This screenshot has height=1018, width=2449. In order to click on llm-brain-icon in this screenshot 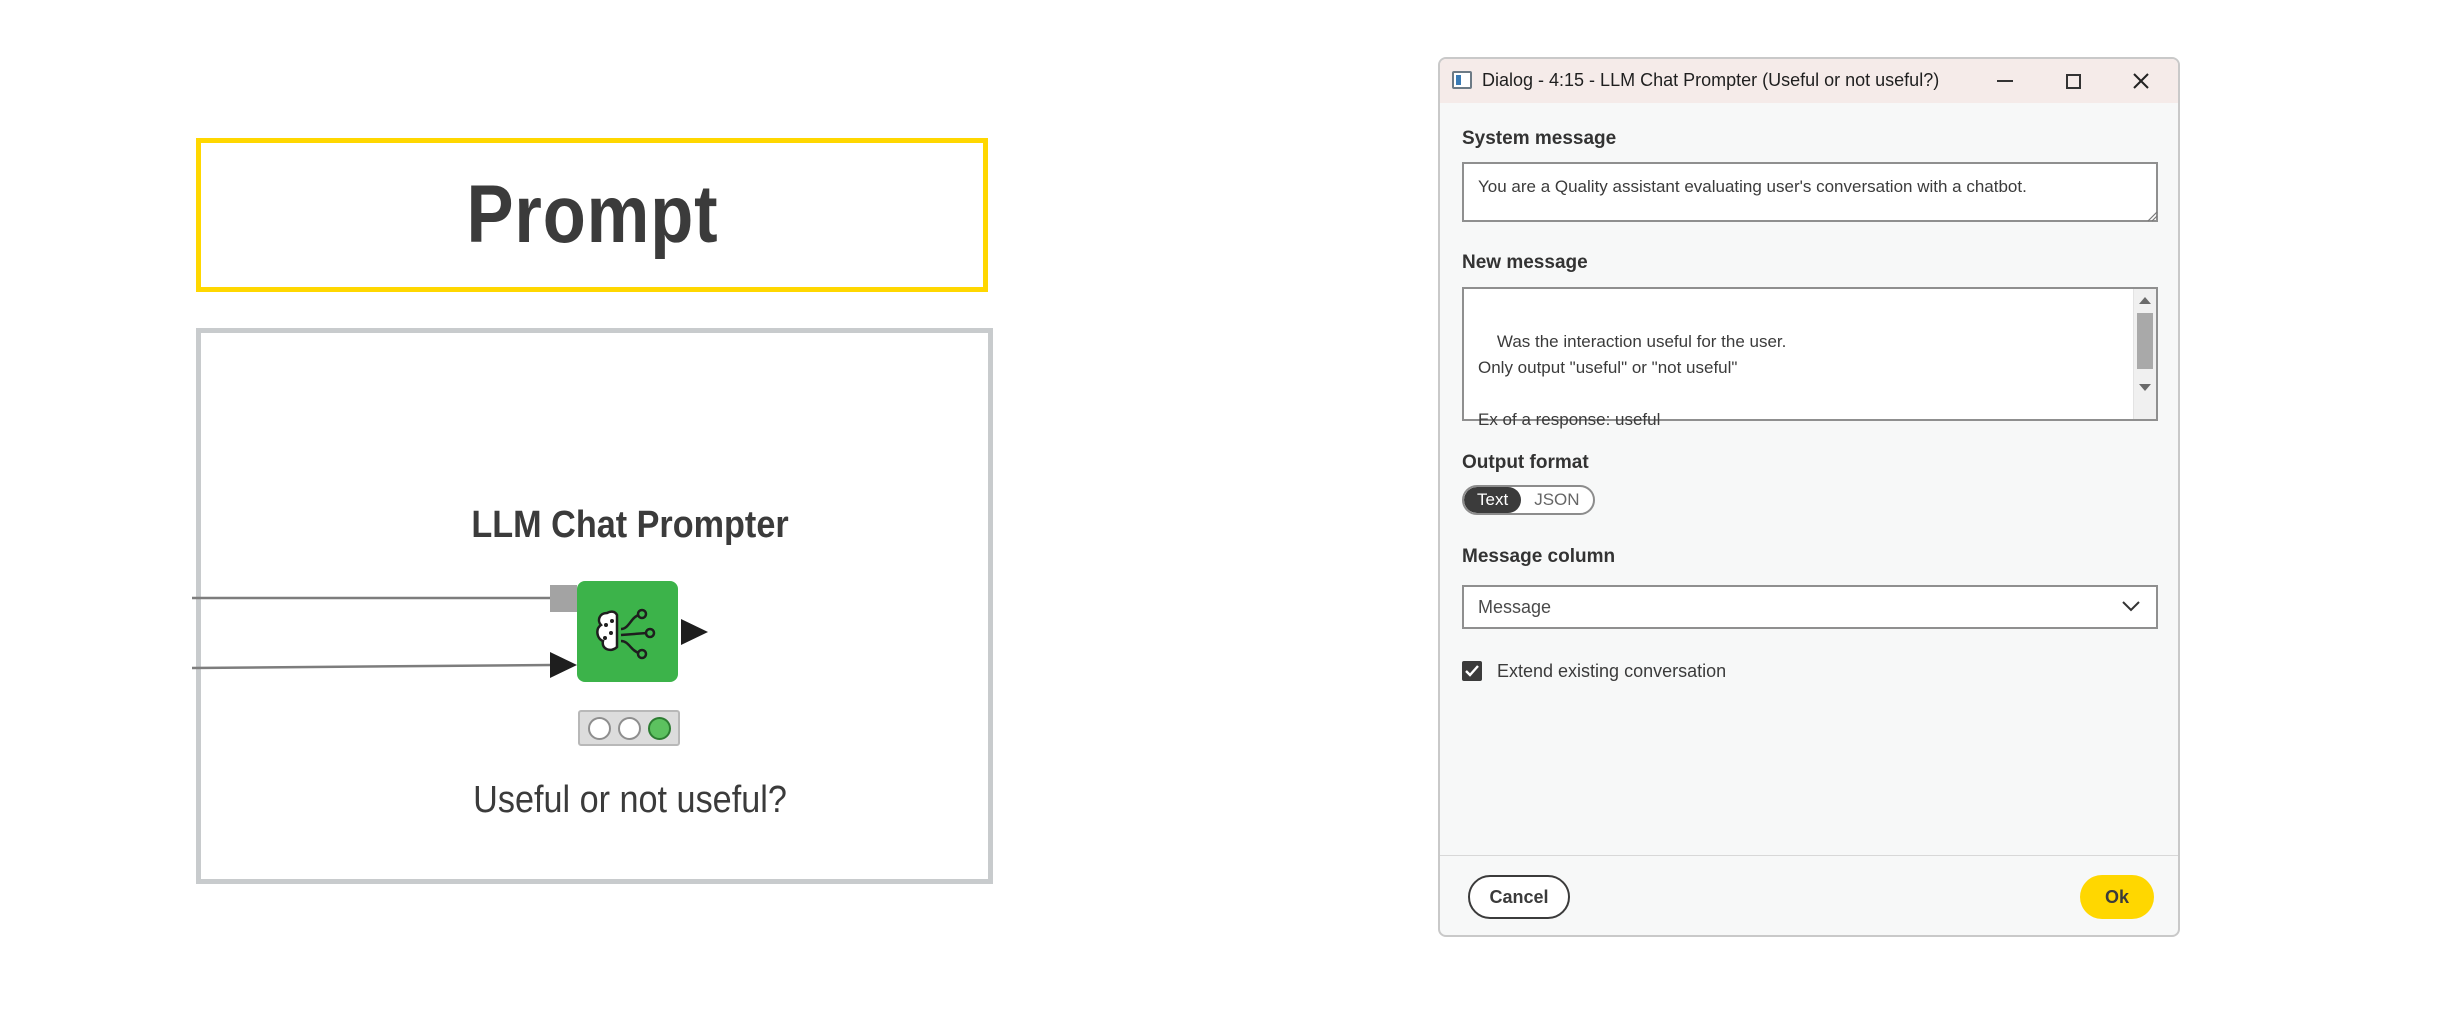, I will do `click(626, 634)`.